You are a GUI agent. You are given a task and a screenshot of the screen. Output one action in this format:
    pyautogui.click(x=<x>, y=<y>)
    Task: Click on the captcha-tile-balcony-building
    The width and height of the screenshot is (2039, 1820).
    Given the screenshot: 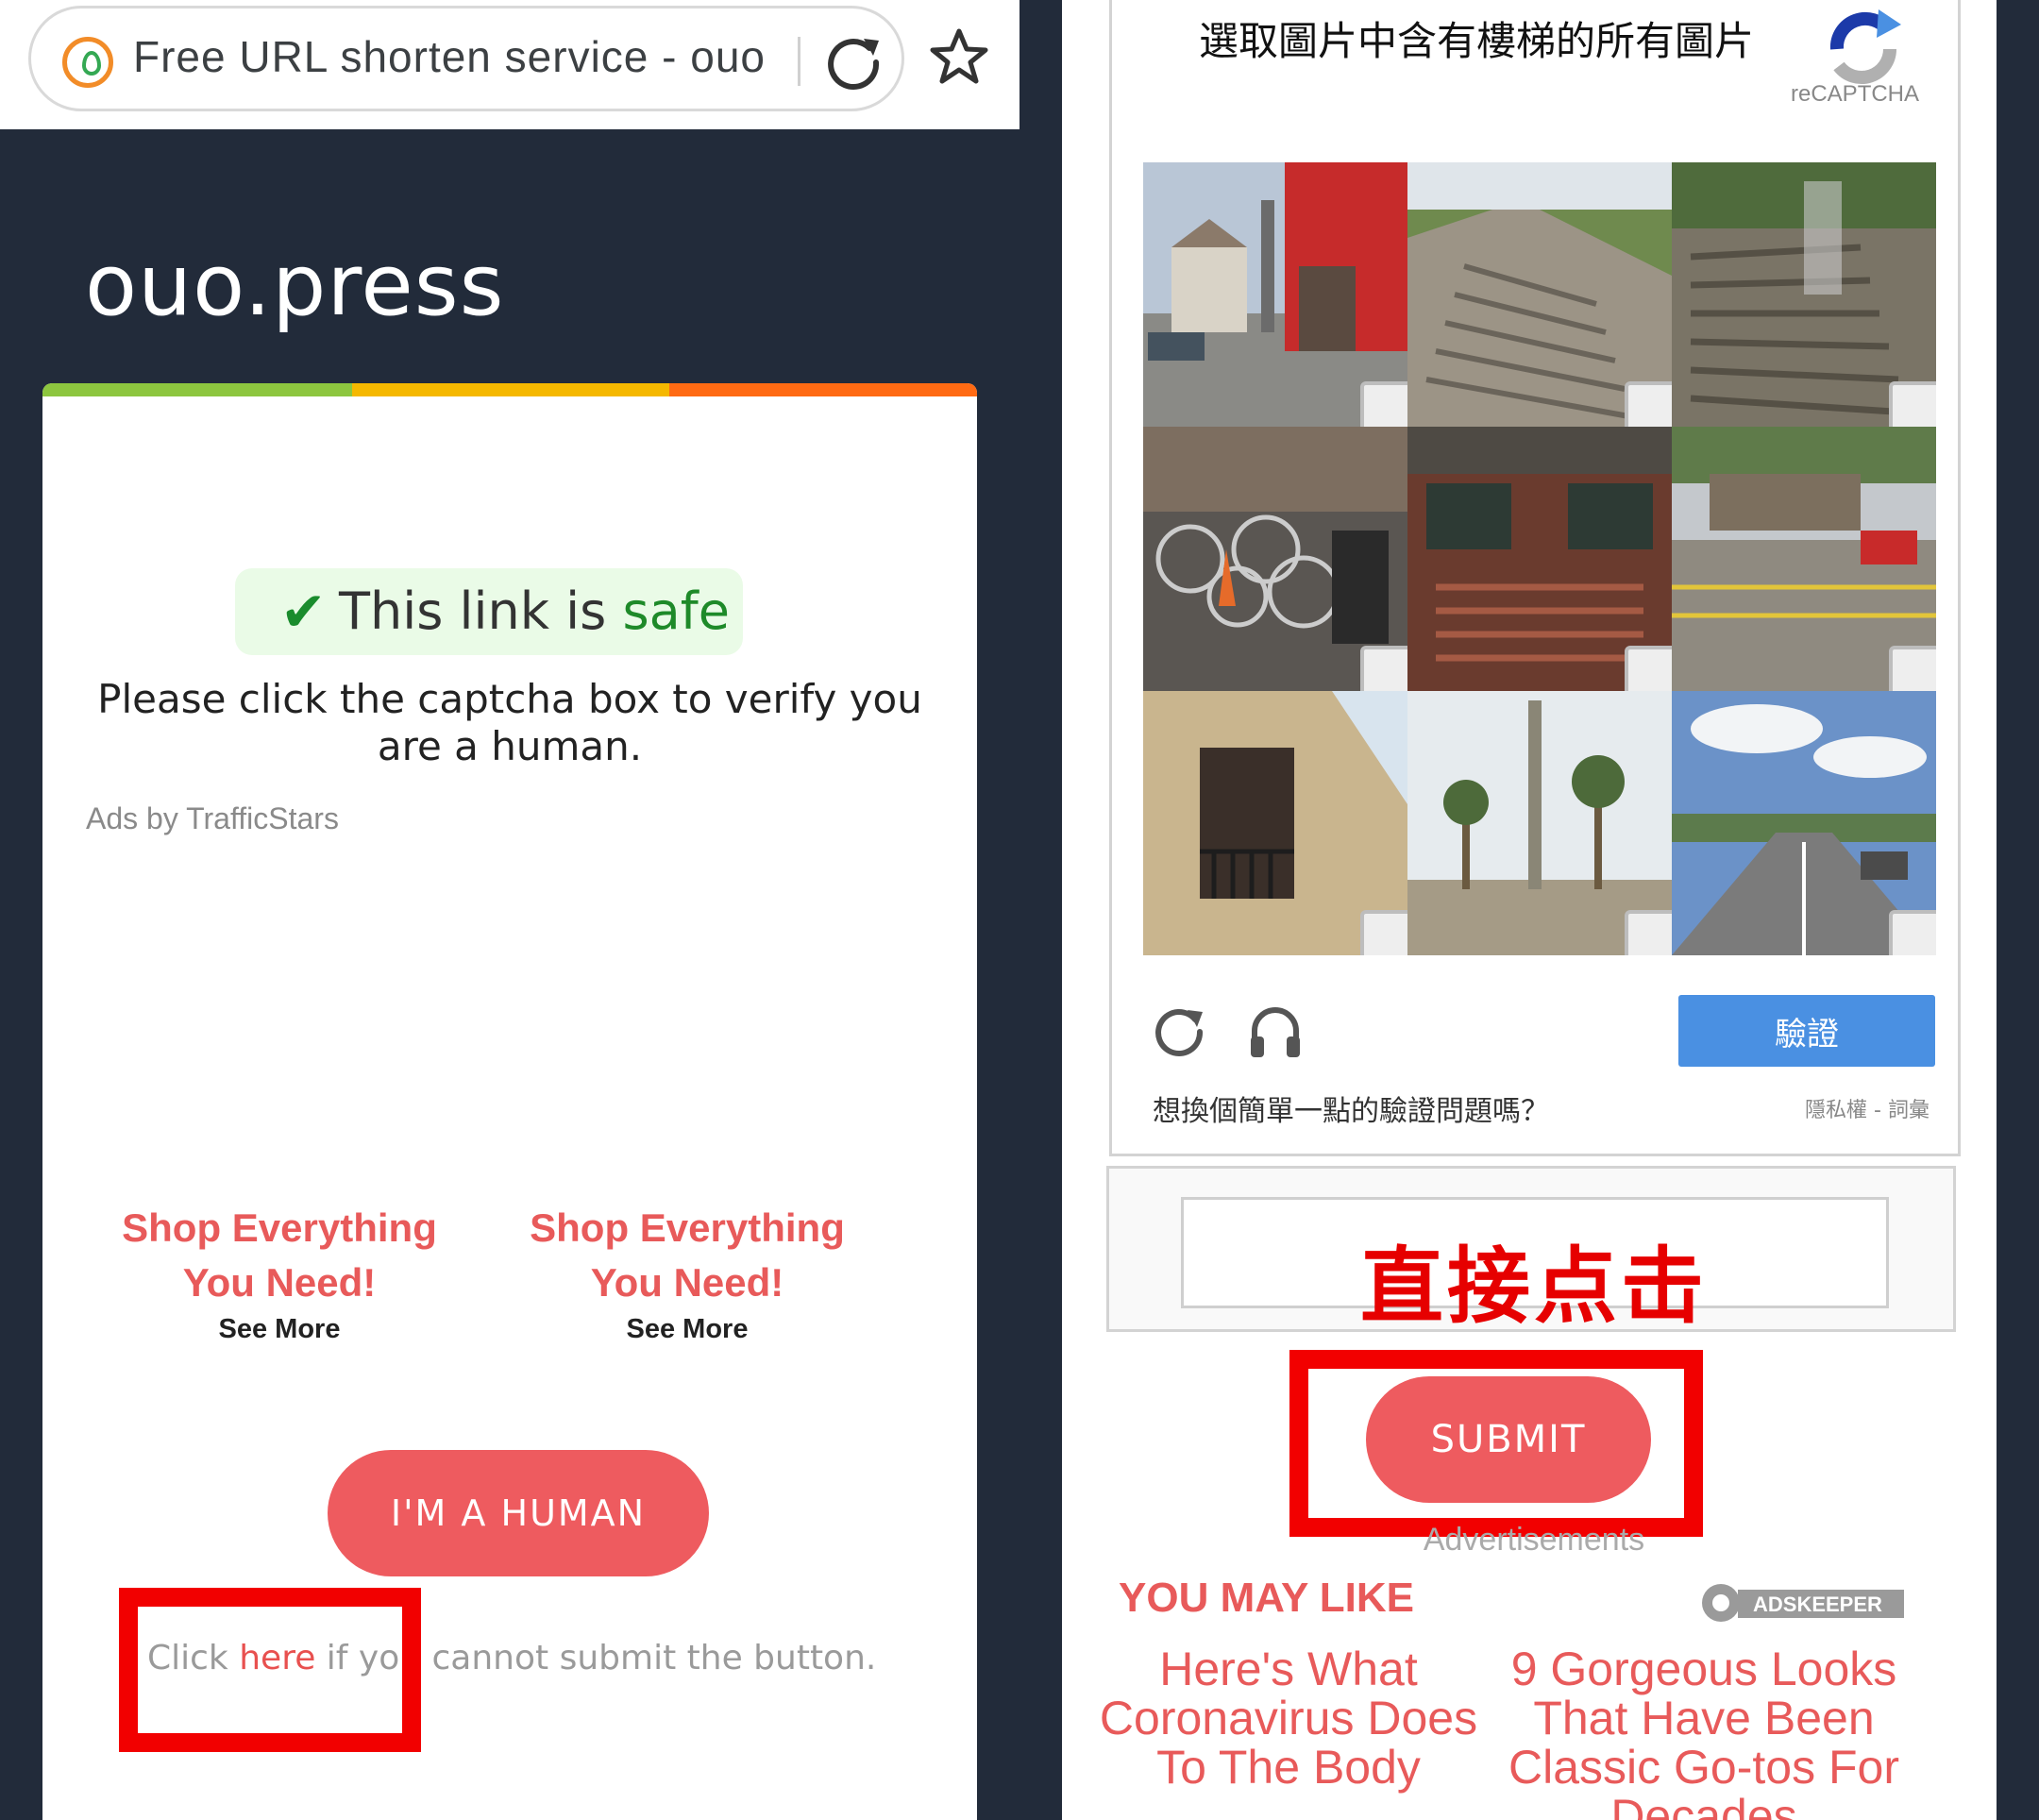 What is the action you would take?
    pyautogui.click(x=1275, y=823)
    